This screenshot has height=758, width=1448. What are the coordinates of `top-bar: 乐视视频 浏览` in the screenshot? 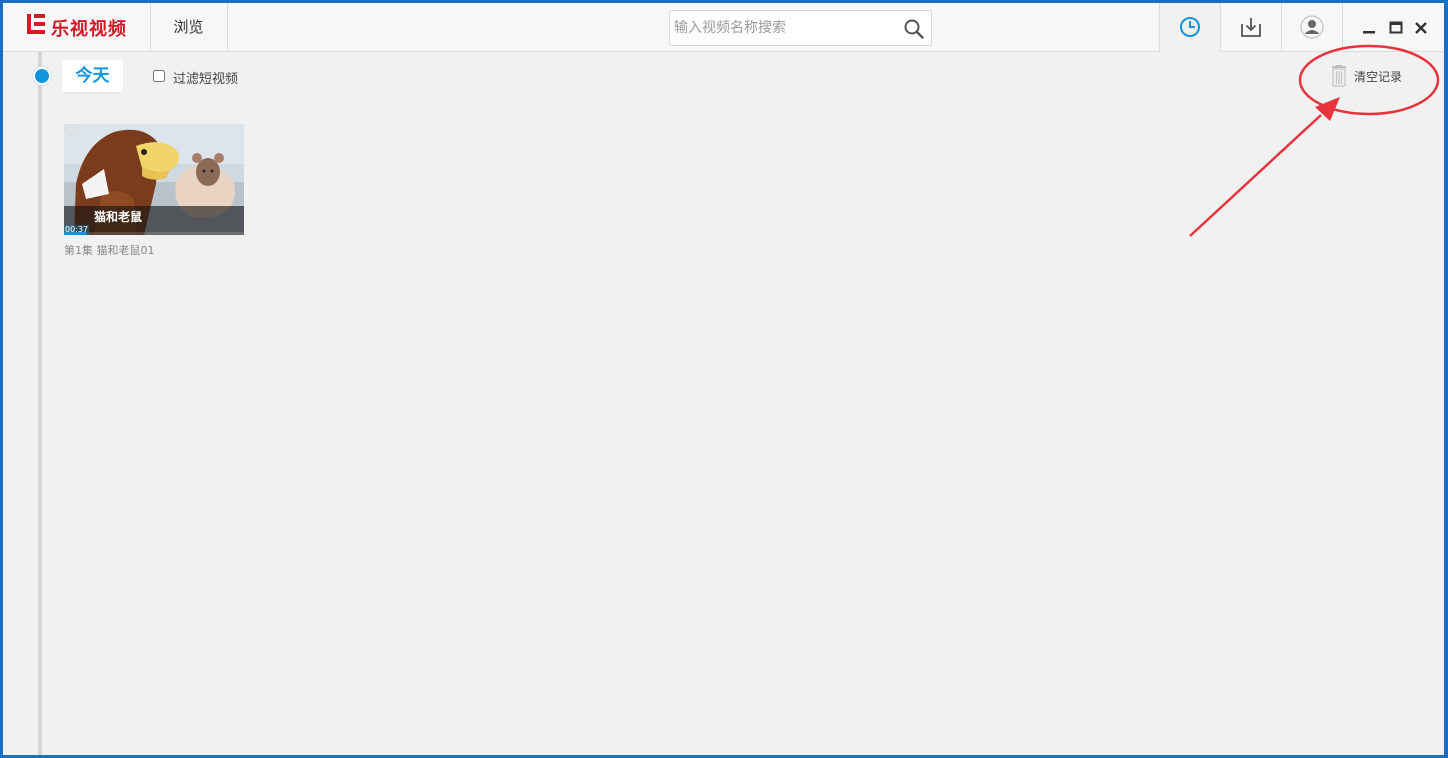 It's located at (723, 27).